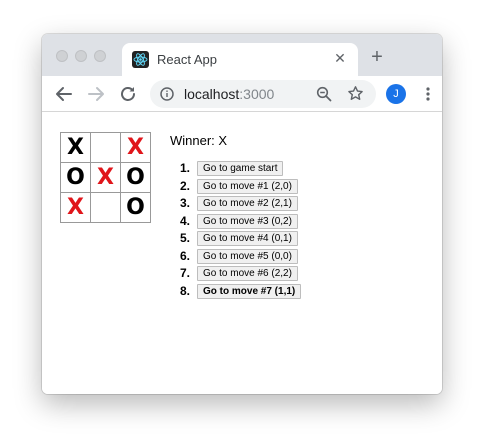 The height and width of the screenshot is (444, 484). I want to click on game-board: X X O X O X O, so click(106, 178).